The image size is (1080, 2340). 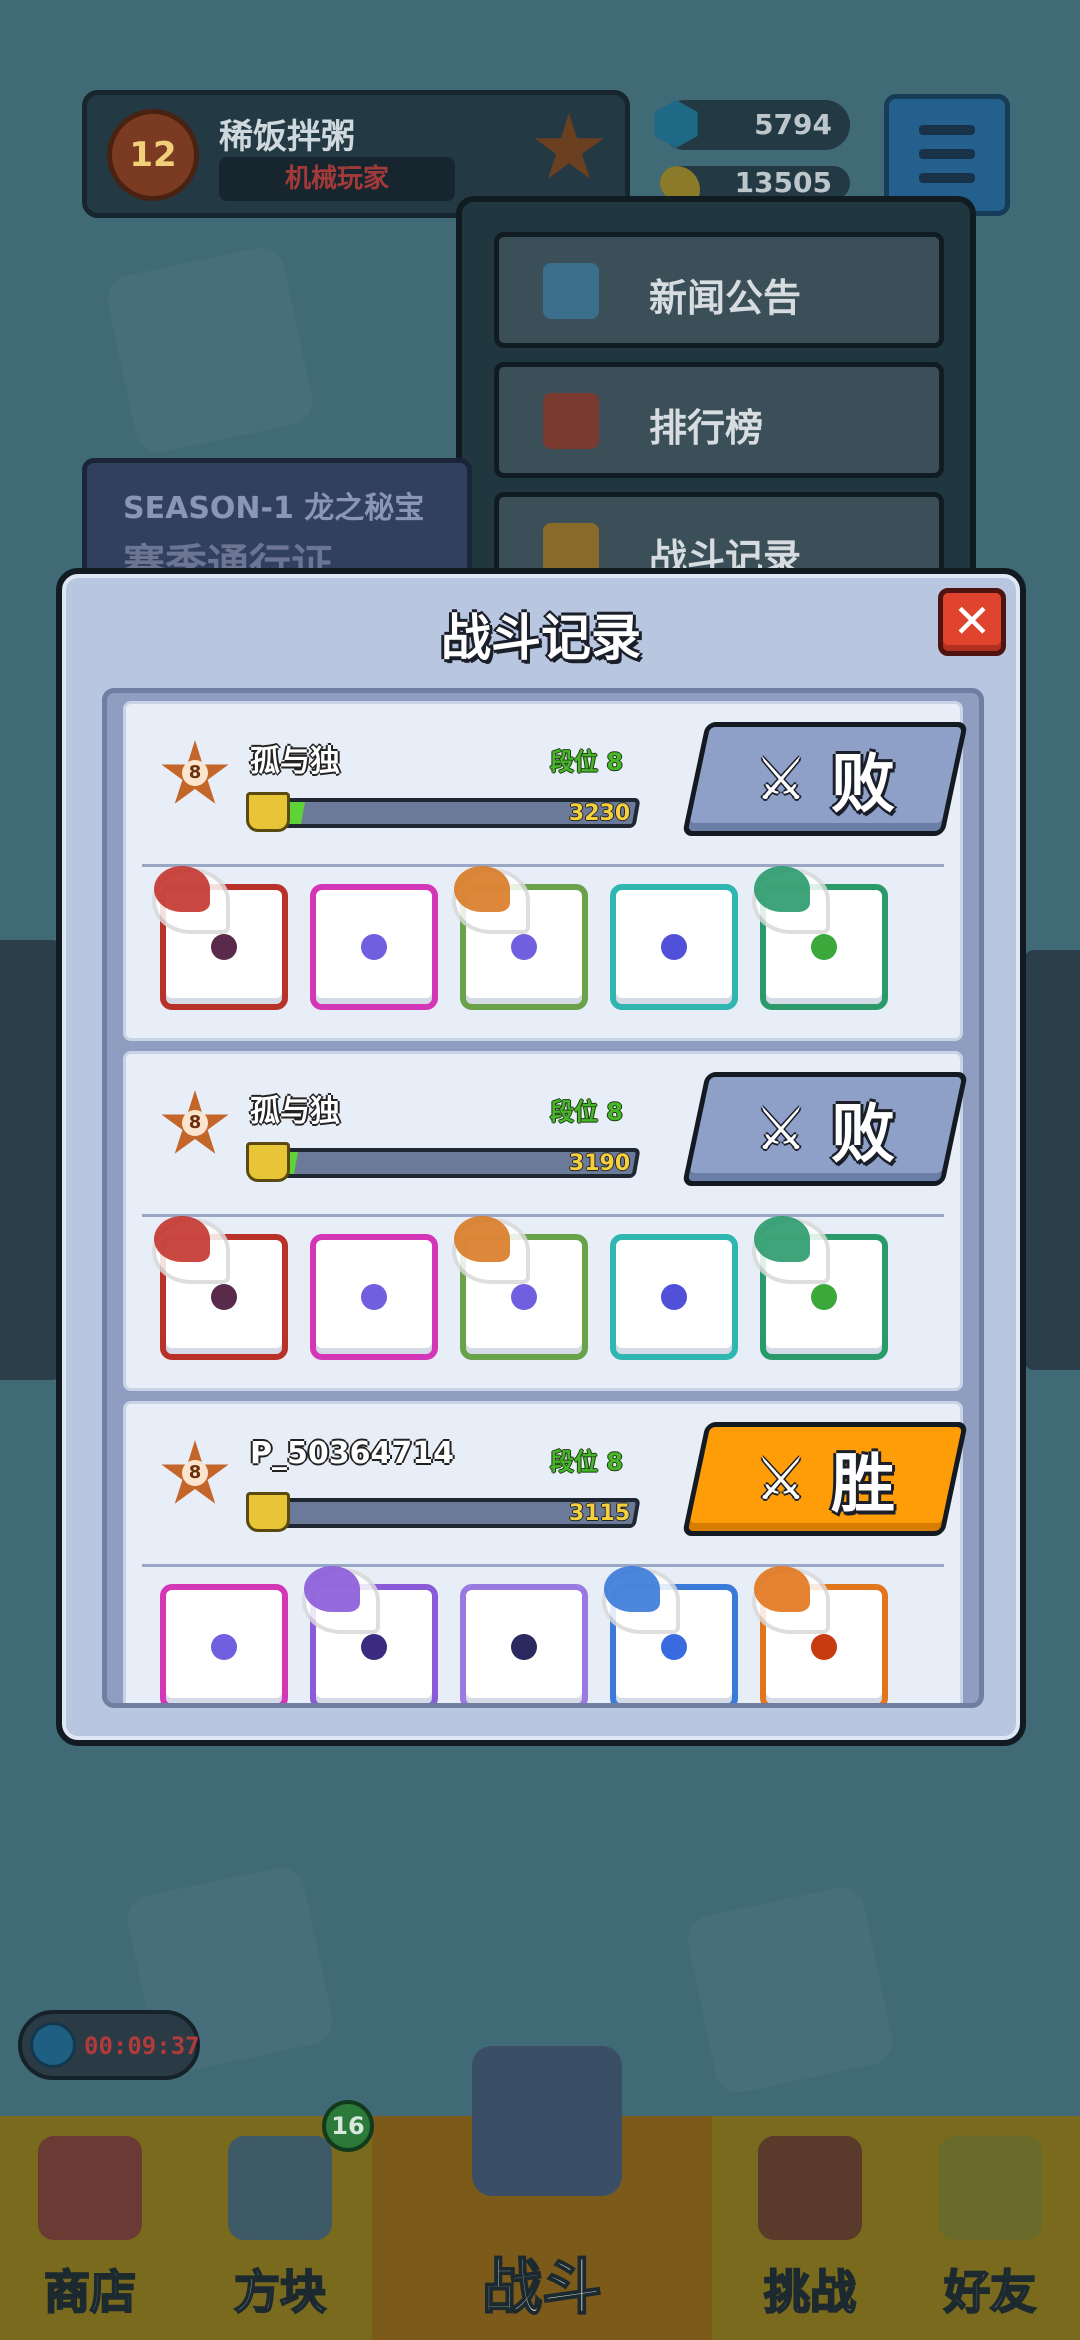 What do you see at coordinates (352, 1453) in the screenshot?
I see `opponent-name: P_50364714` at bounding box center [352, 1453].